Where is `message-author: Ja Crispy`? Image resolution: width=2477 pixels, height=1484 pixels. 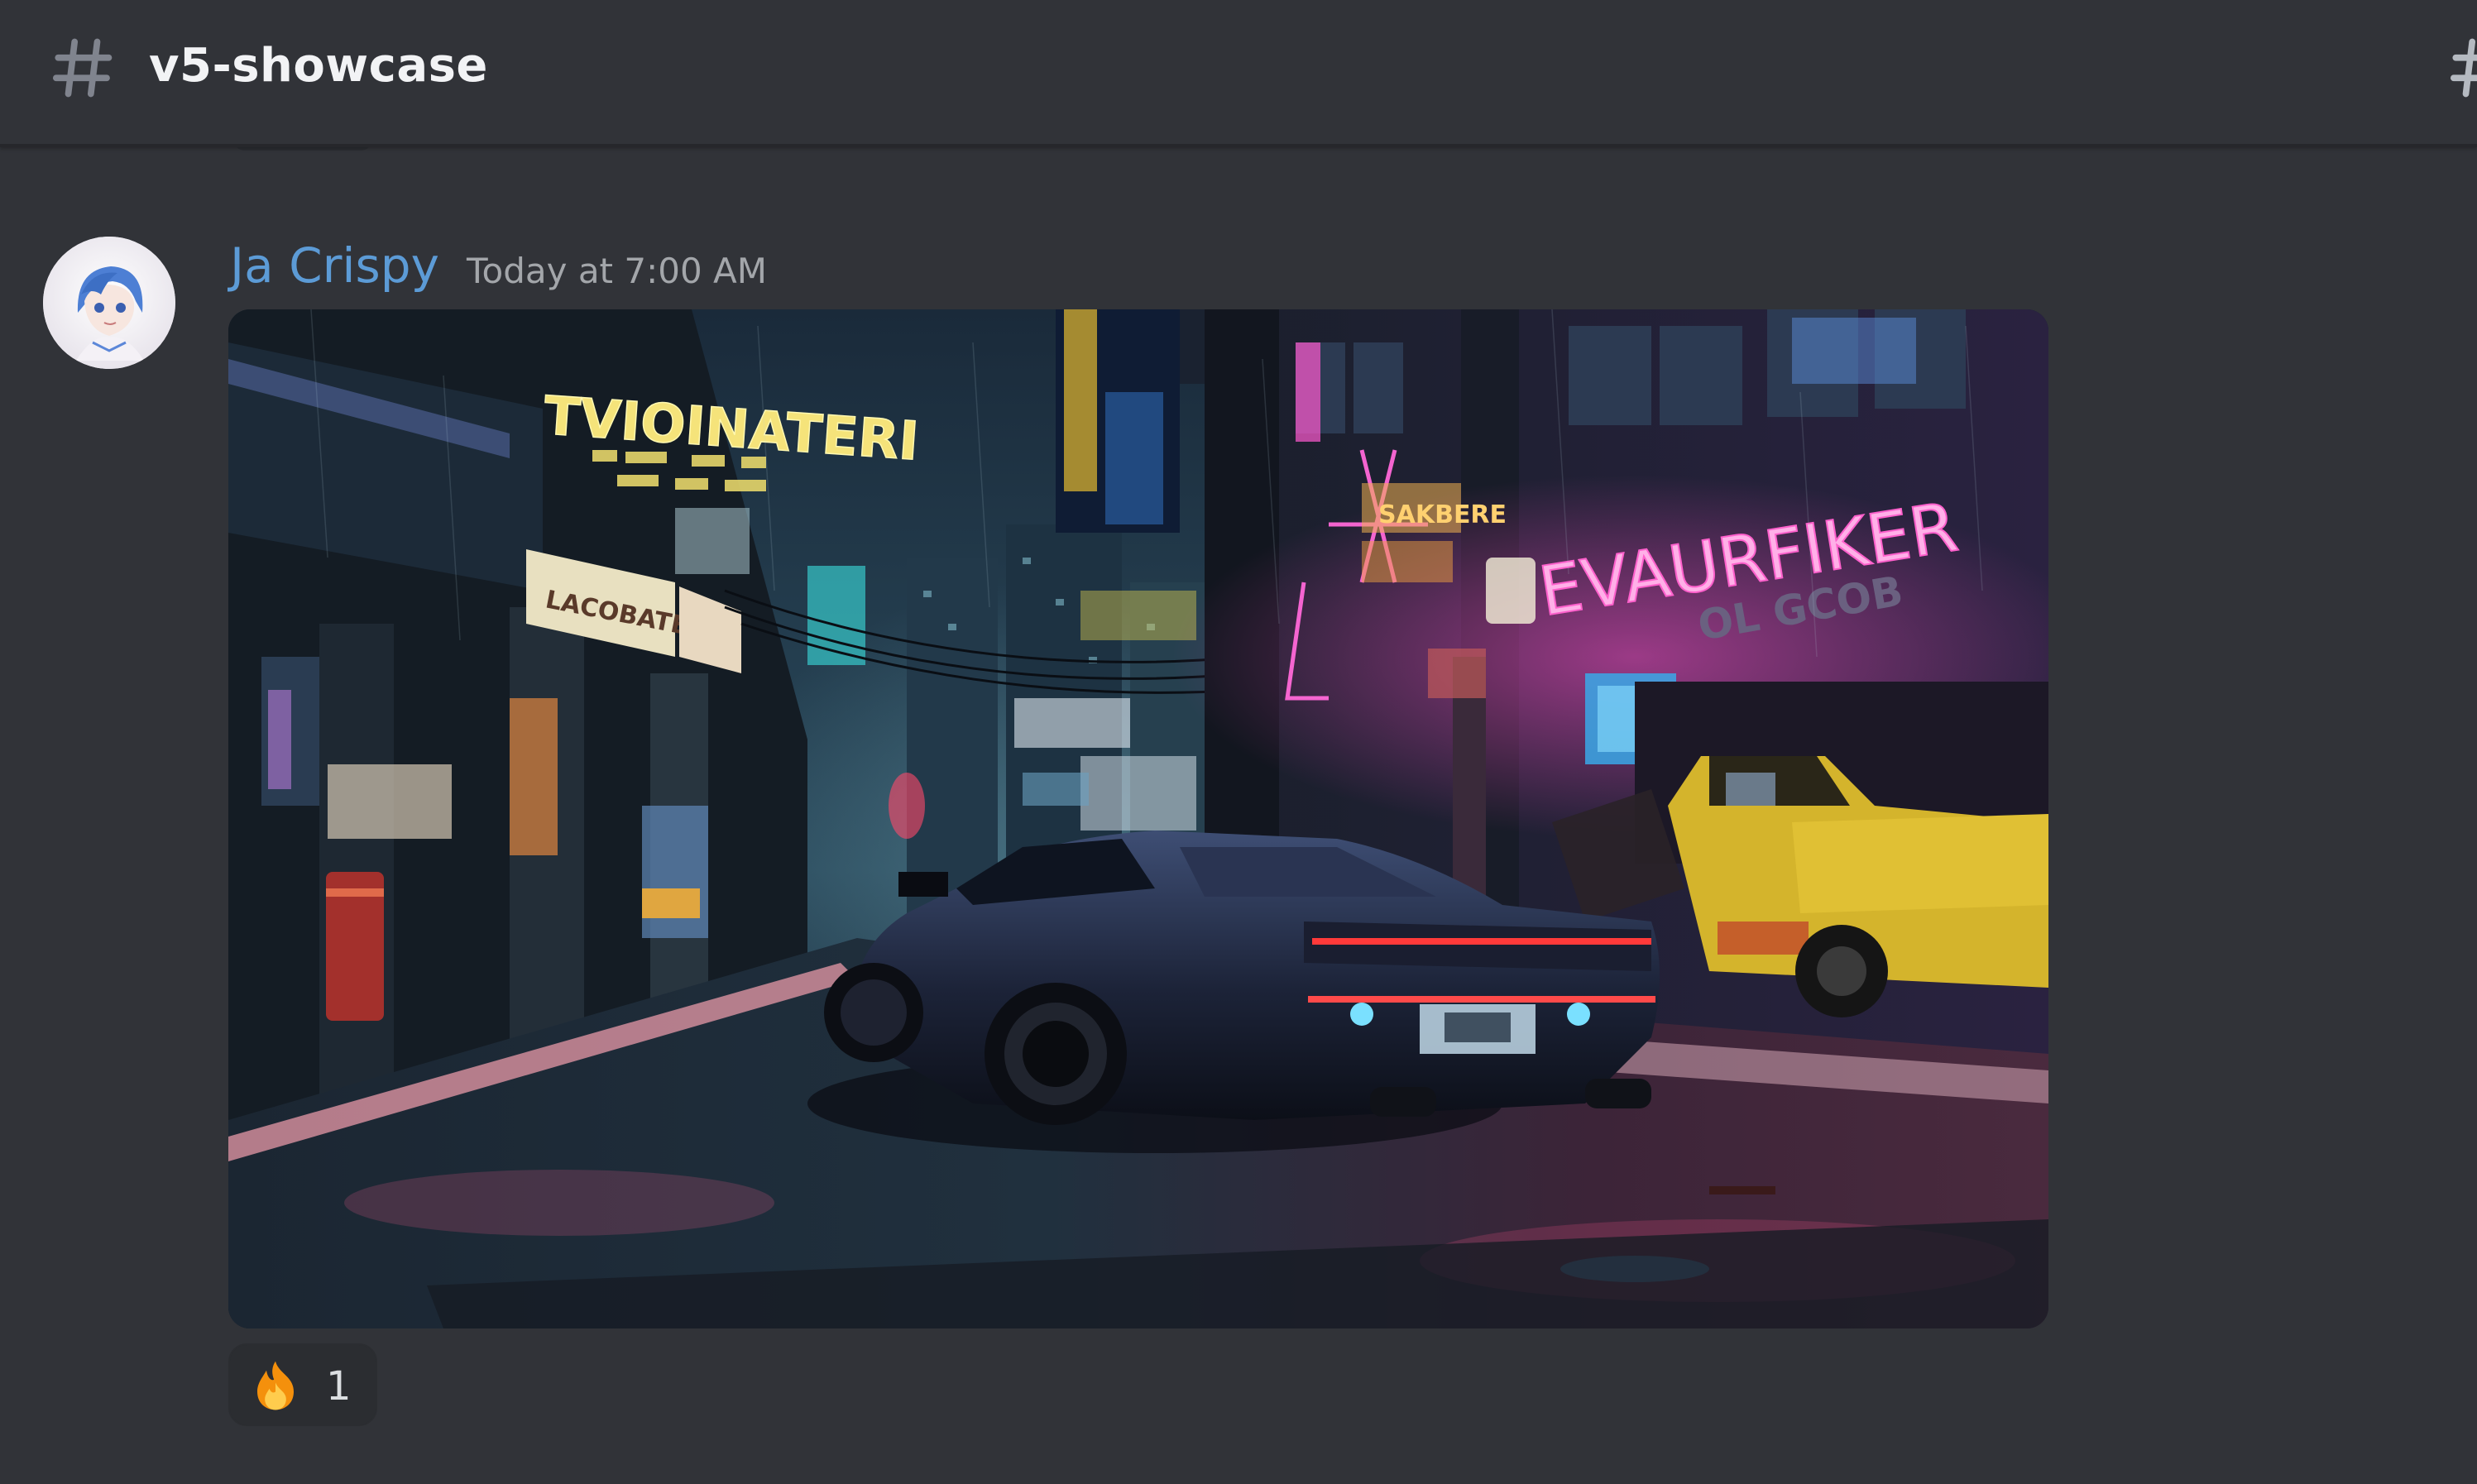
message-author: Ja Crispy is located at coordinates (334, 265).